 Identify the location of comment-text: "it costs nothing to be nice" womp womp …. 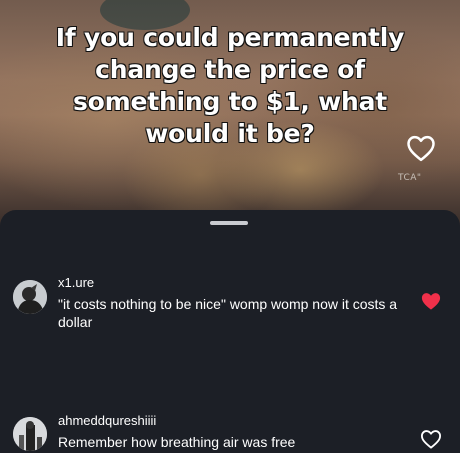
(228, 313).